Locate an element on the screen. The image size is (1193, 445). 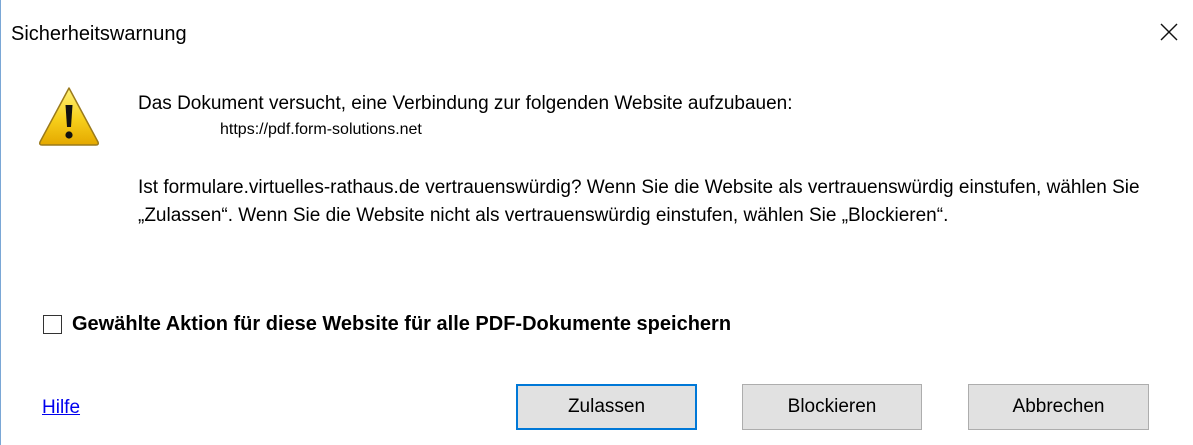
warning-icon is located at coordinates (69, 116).